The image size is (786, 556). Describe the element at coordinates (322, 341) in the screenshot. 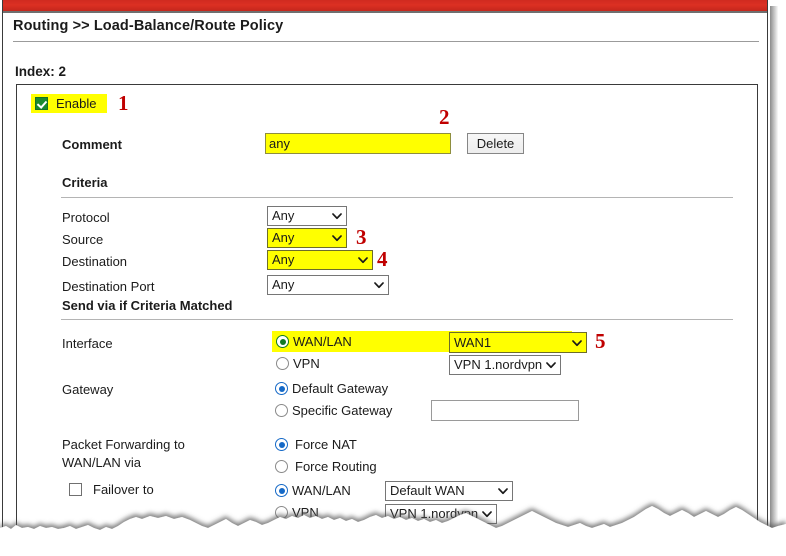

I see `interface-option-wanlan-label: WAN/LAN` at that location.